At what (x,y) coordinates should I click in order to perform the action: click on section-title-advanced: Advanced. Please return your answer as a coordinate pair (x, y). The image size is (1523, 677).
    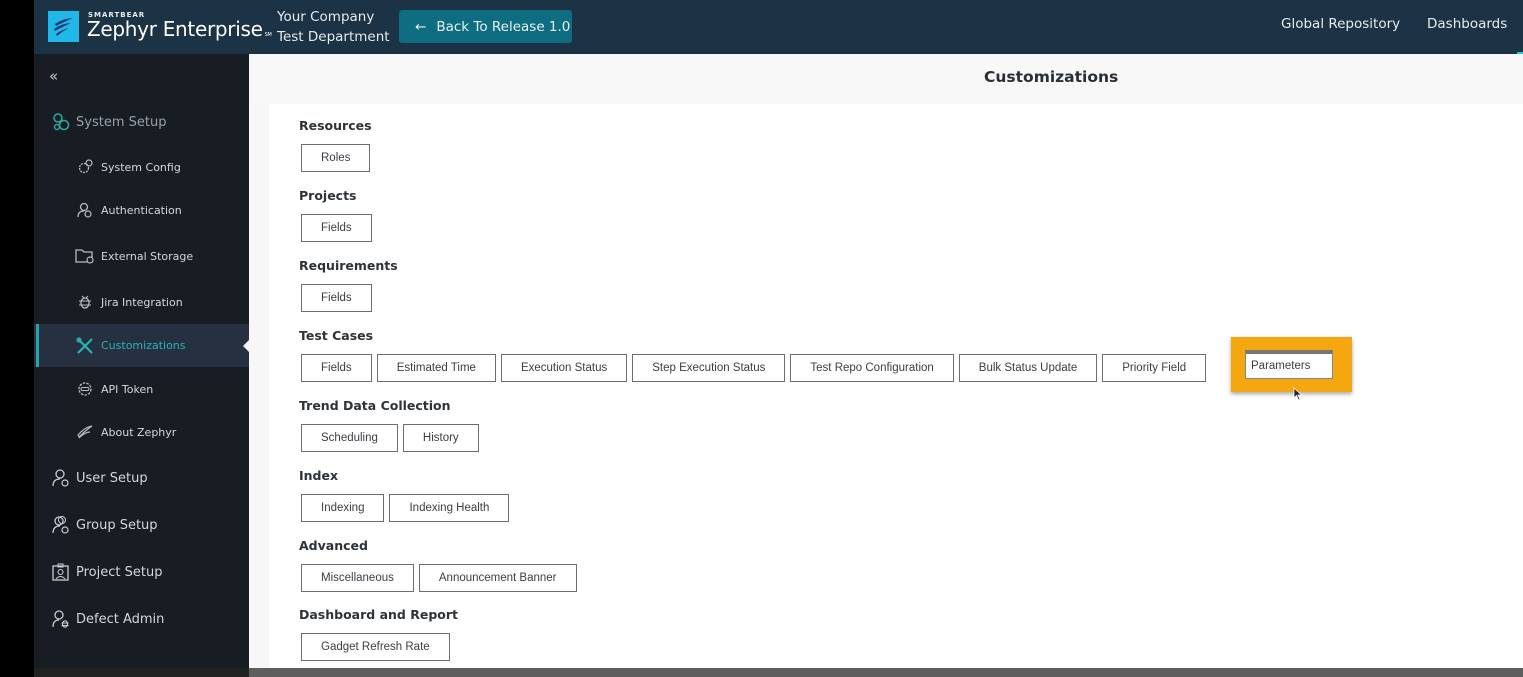
    Looking at the image, I should click on (333, 545).